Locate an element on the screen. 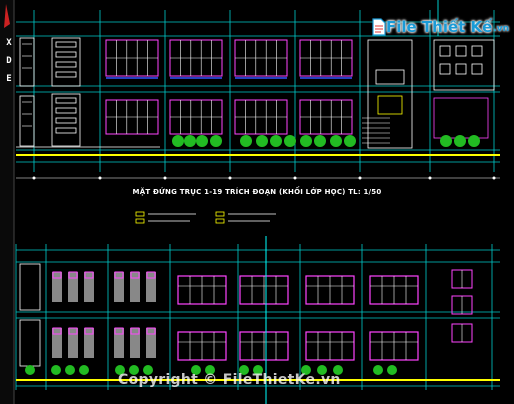 The image size is (514, 404). stair-tower is located at coordinates (387, 94).